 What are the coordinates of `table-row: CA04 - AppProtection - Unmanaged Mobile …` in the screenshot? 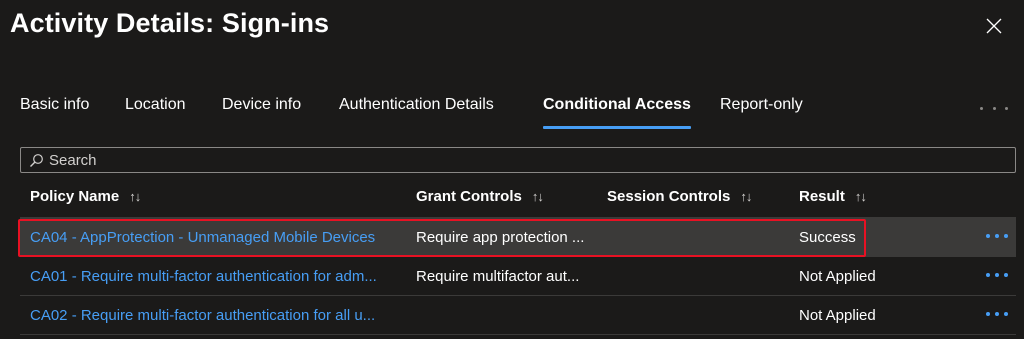 It's located at (518, 237).